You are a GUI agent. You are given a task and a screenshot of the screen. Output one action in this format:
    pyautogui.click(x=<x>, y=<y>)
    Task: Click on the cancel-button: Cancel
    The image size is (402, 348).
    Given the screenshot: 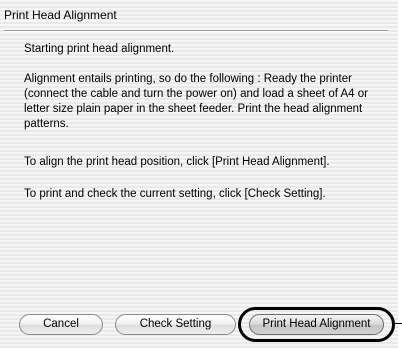 What is the action you would take?
    pyautogui.click(x=61, y=324)
    